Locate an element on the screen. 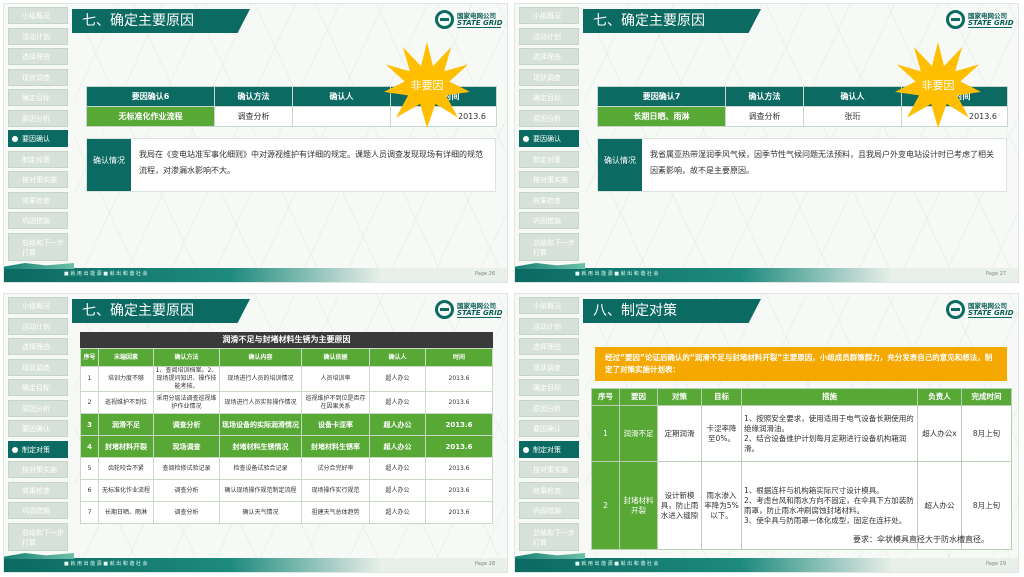  footer: ■ 就 用 出 能 源 ■ 就 出 和 谐 社 会 Page 27 is located at coordinates (766, 272).